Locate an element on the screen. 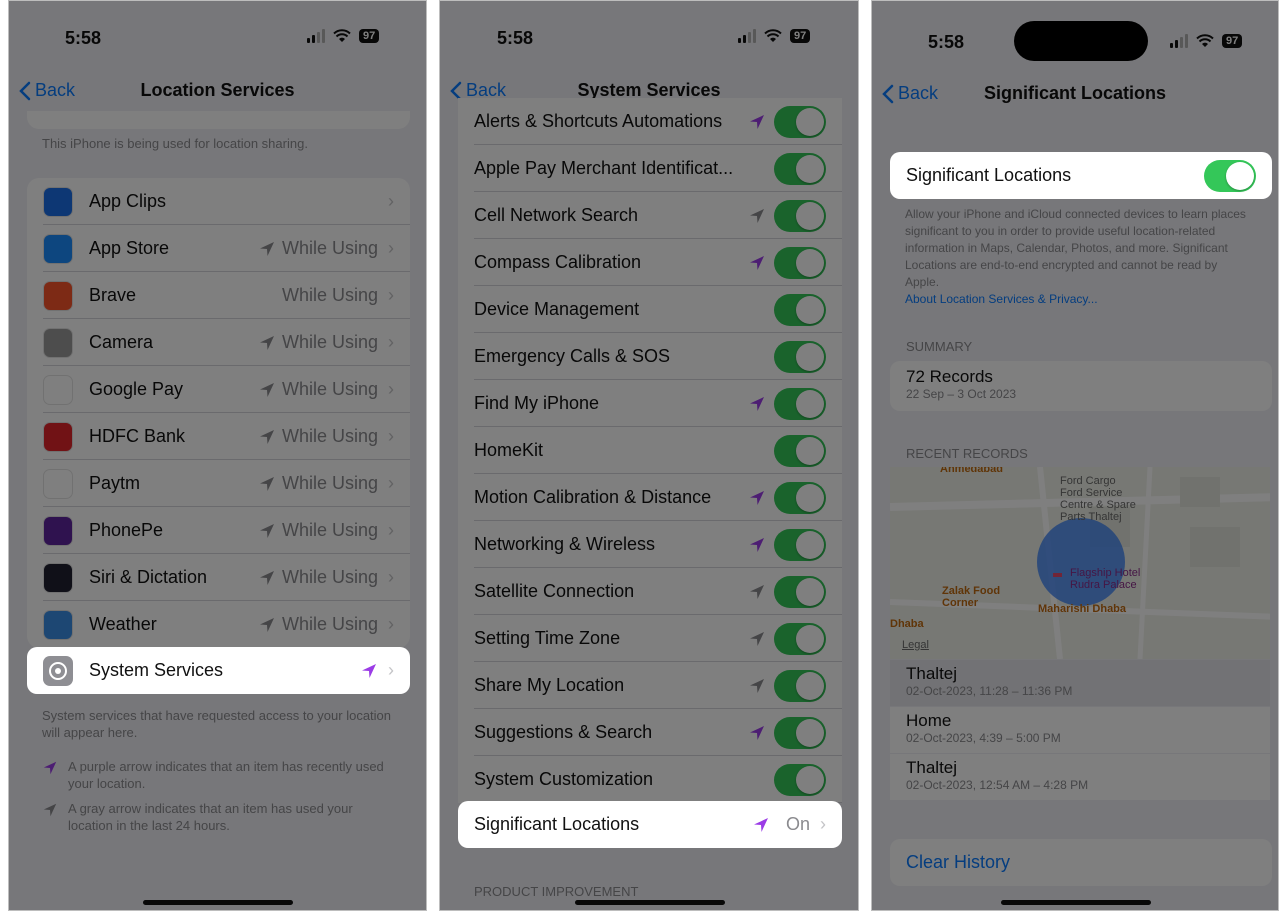  significant-locations-toggle-row: Significant Locations is located at coordinates (1081, 175).